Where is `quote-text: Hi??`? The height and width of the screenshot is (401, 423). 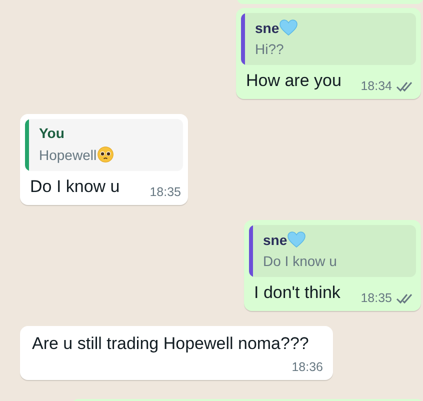 quote-text: Hi?? is located at coordinates (269, 49).